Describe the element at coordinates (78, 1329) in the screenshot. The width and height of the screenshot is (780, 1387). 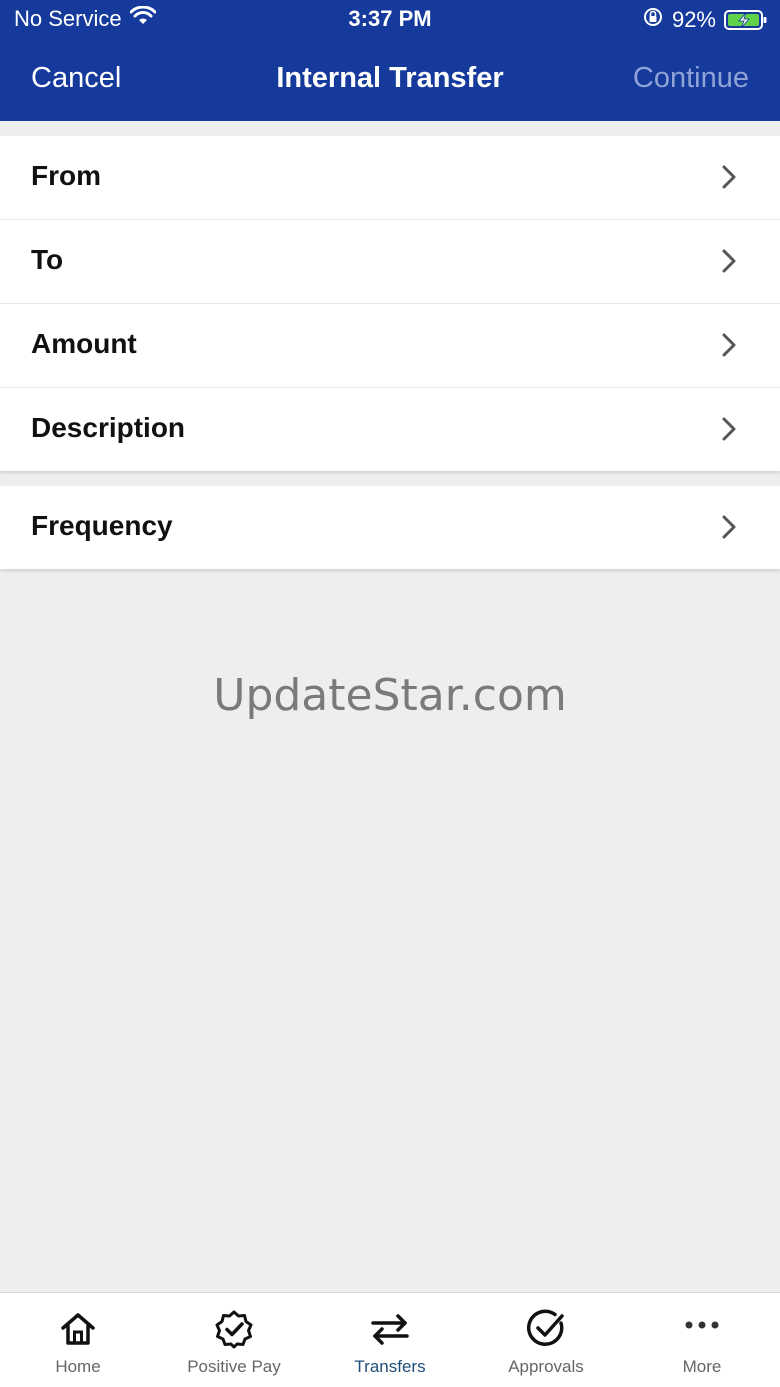
I see `home-icon` at that location.